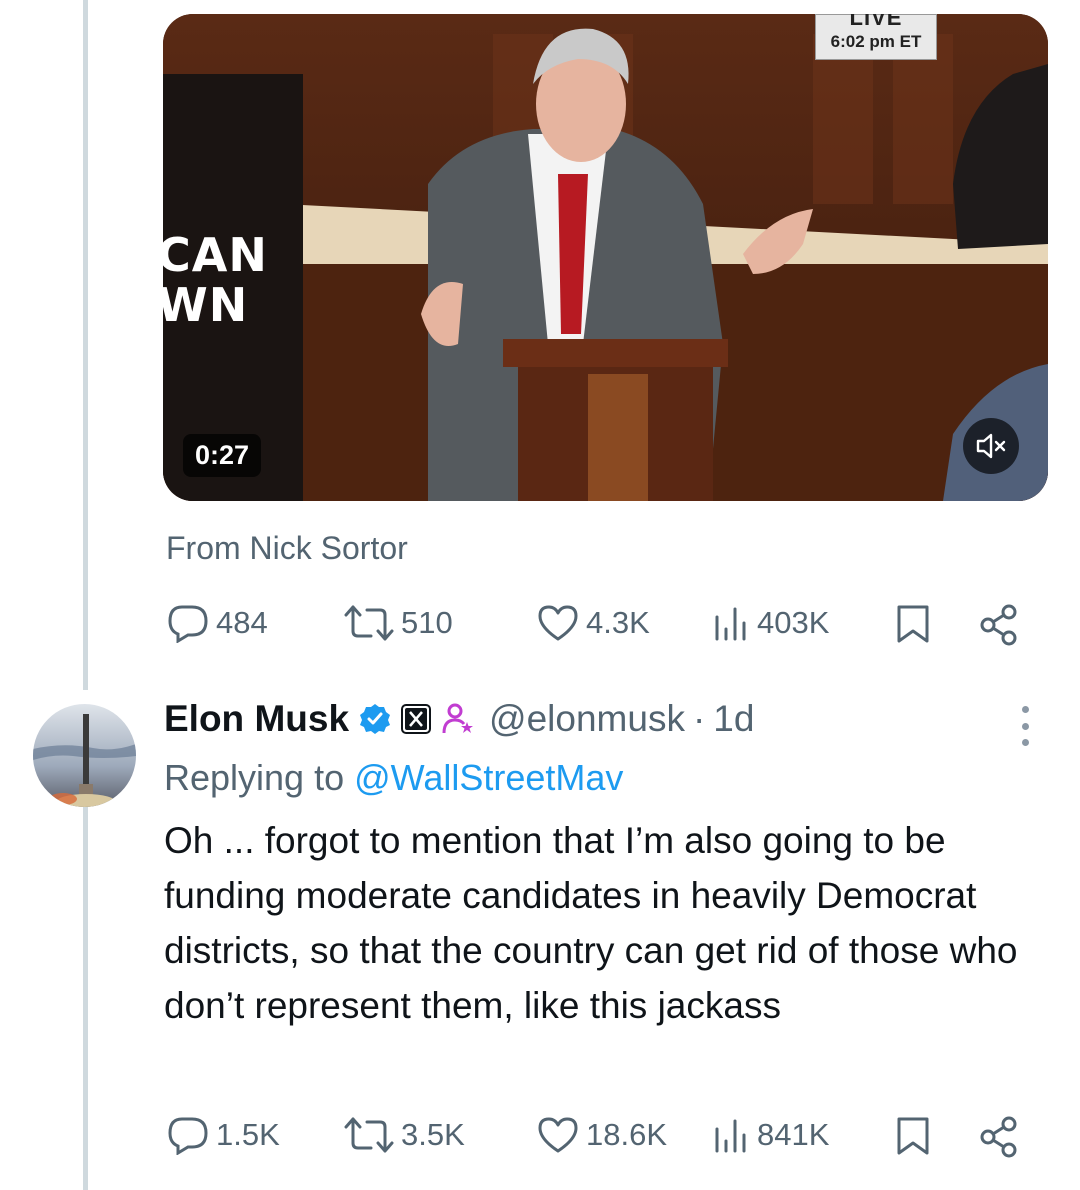  I want to click on reply-count: 1.5K, so click(248, 1134).